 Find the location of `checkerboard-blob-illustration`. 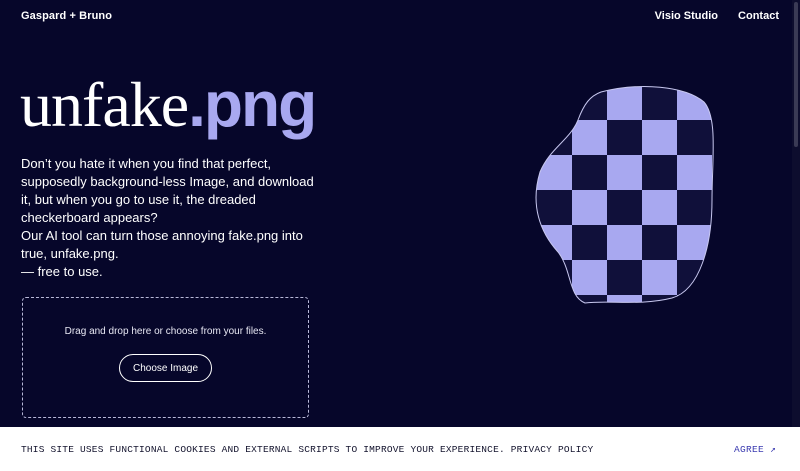

checkerboard-blob-illustration is located at coordinates (624, 195).